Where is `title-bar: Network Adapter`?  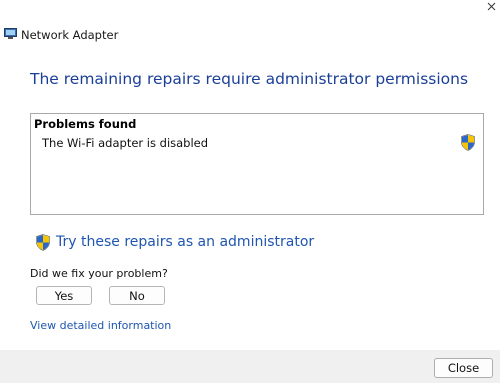
title-bar: Network Adapter is located at coordinates (250, 21).